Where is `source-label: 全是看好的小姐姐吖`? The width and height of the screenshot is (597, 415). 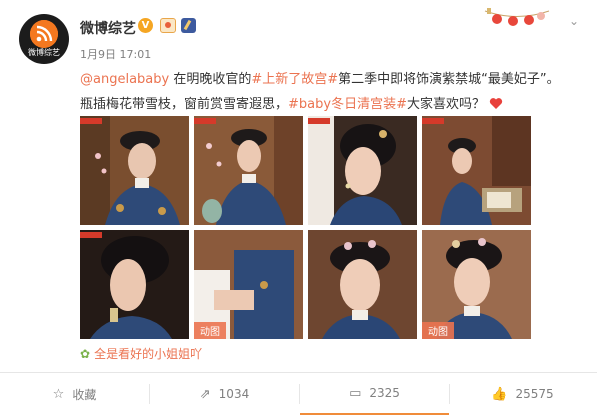
source-label: 全是看好的小姐姐吖 is located at coordinates (148, 354).